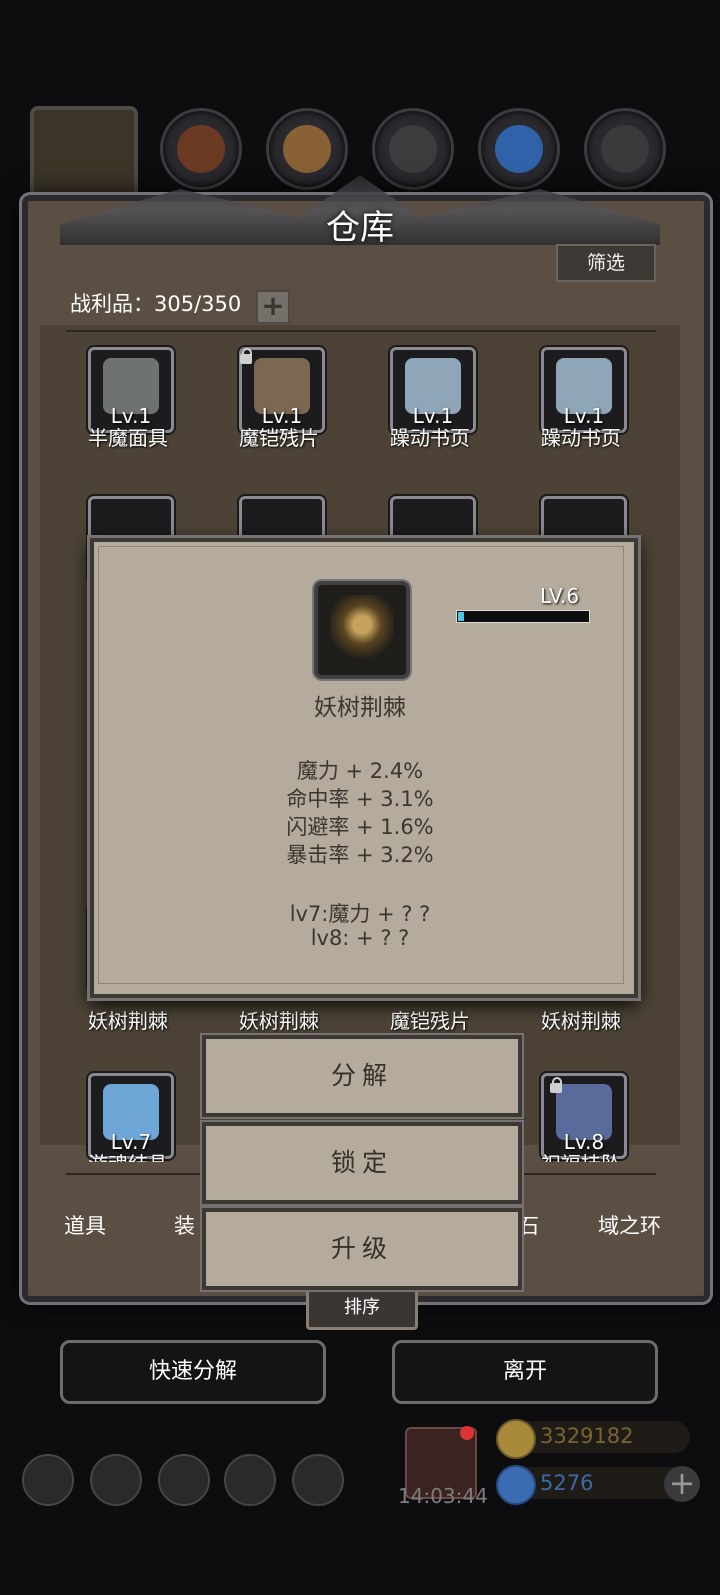 This screenshot has height=1595, width=720. Describe the element at coordinates (625, 149) in the screenshot. I see `resource-icon-stone` at that location.